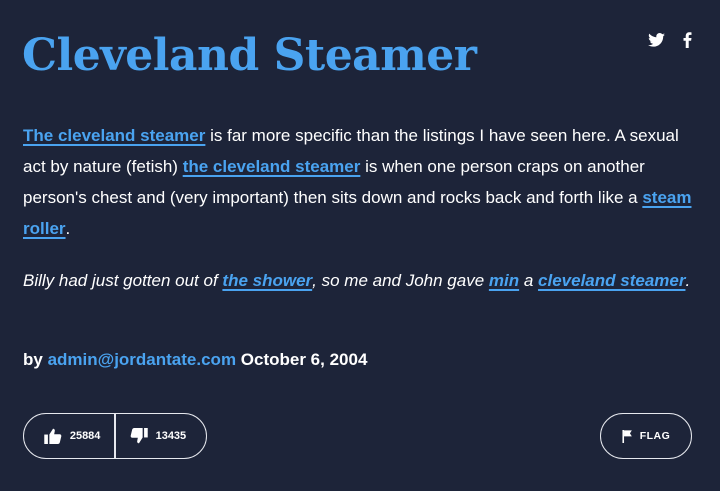 The image size is (720, 491). Describe the element at coordinates (611, 280) in the screenshot. I see `term-link: cleveland steamer` at that location.